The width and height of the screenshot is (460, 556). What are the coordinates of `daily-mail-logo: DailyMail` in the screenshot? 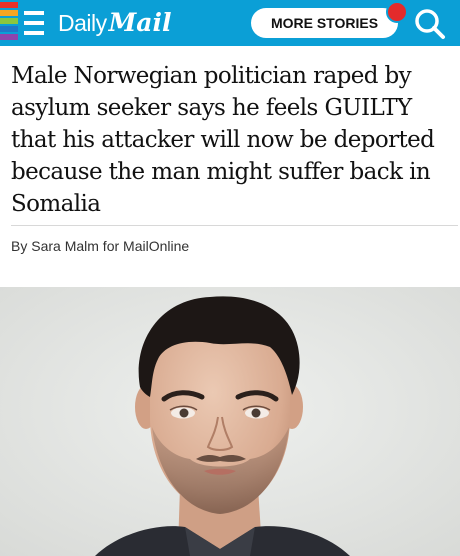 It's located at (115, 23).